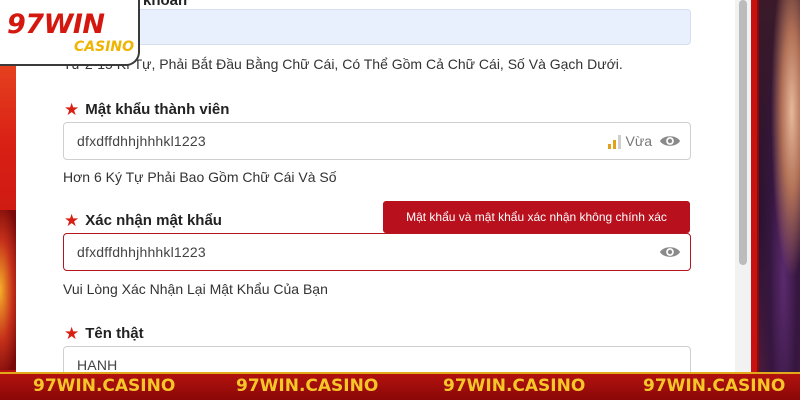 This screenshot has width=800, height=400. I want to click on password-value: dfxdffdhhjhhhkl1223, so click(141, 141).